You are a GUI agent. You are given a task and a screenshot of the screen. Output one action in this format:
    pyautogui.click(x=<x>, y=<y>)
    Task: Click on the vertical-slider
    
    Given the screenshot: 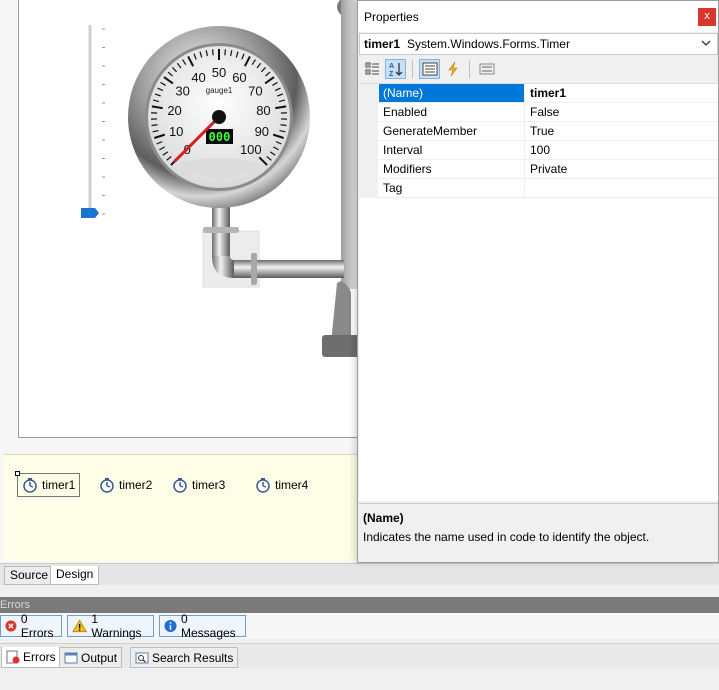 What is the action you would take?
    pyautogui.click(x=93, y=121)
    